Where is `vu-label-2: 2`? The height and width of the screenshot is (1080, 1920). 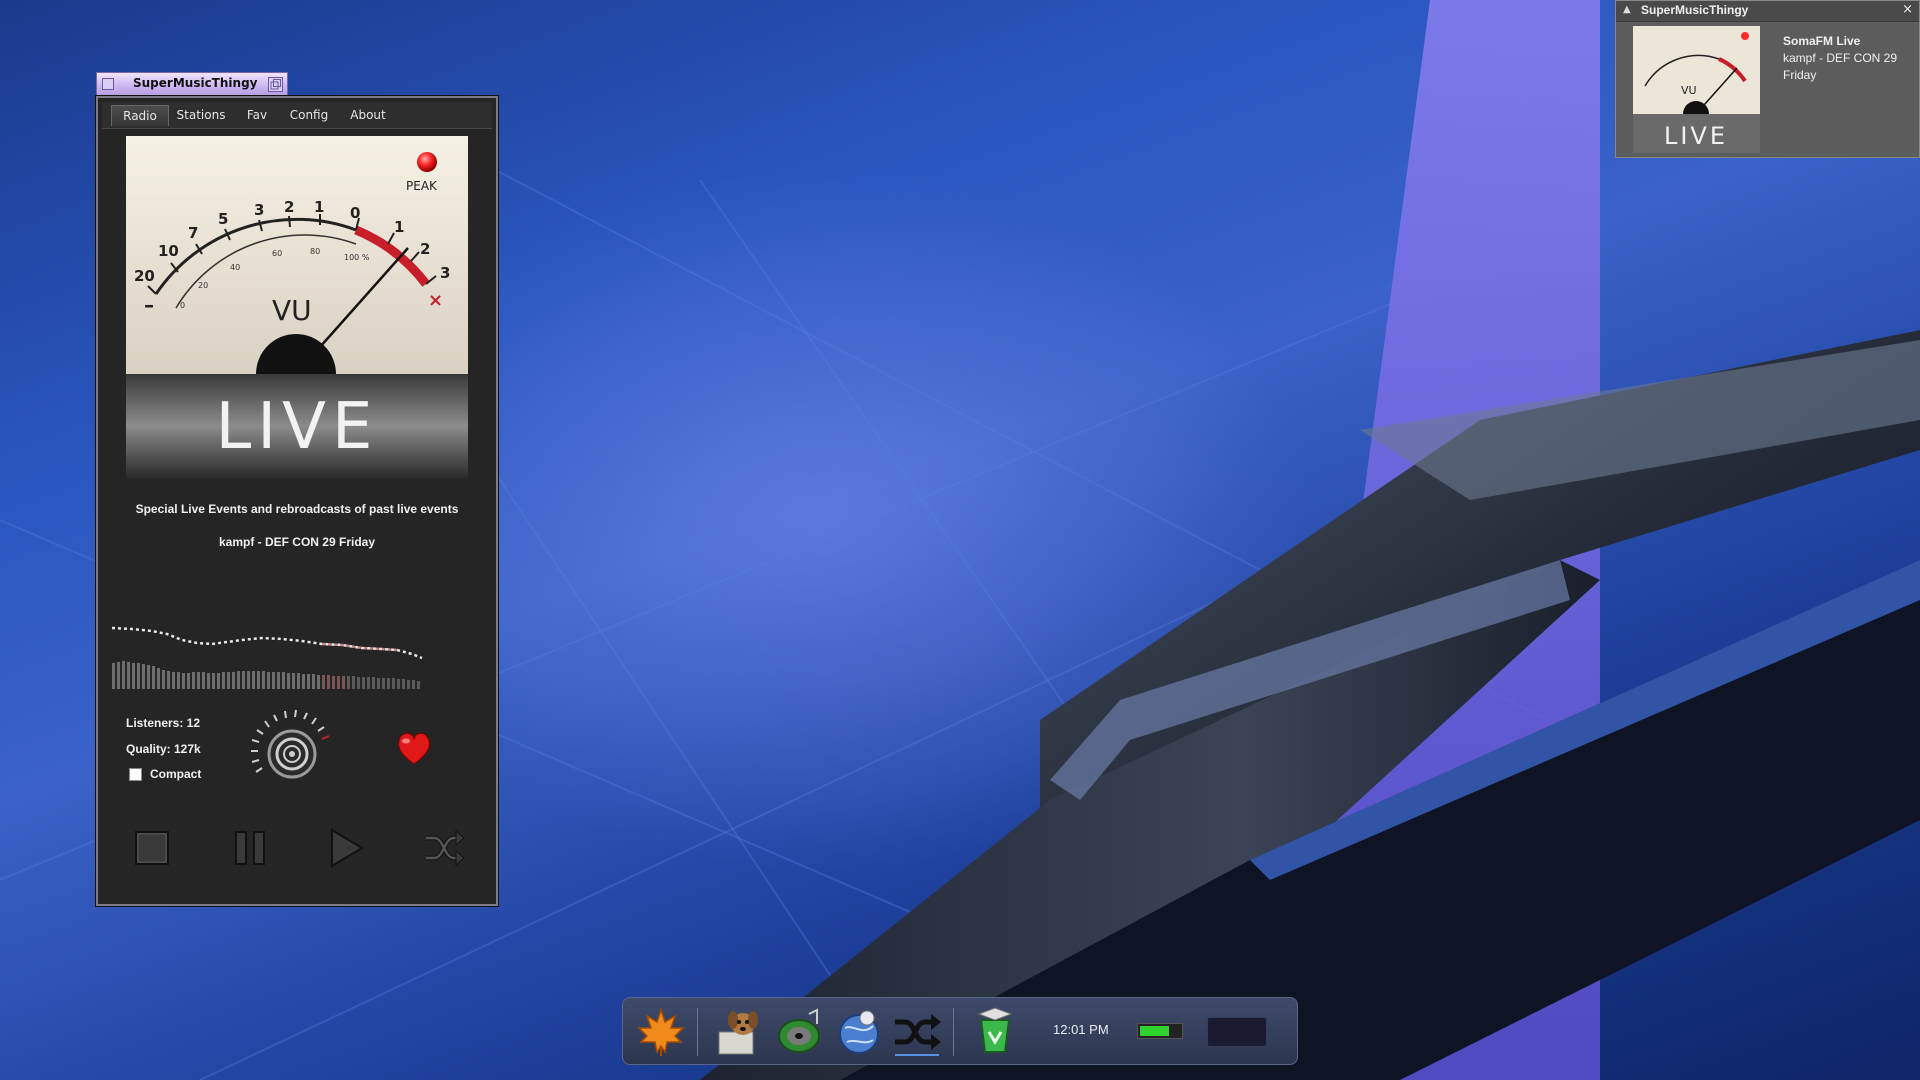 vu-label-2: 2 is located at coordinates (289, 207).